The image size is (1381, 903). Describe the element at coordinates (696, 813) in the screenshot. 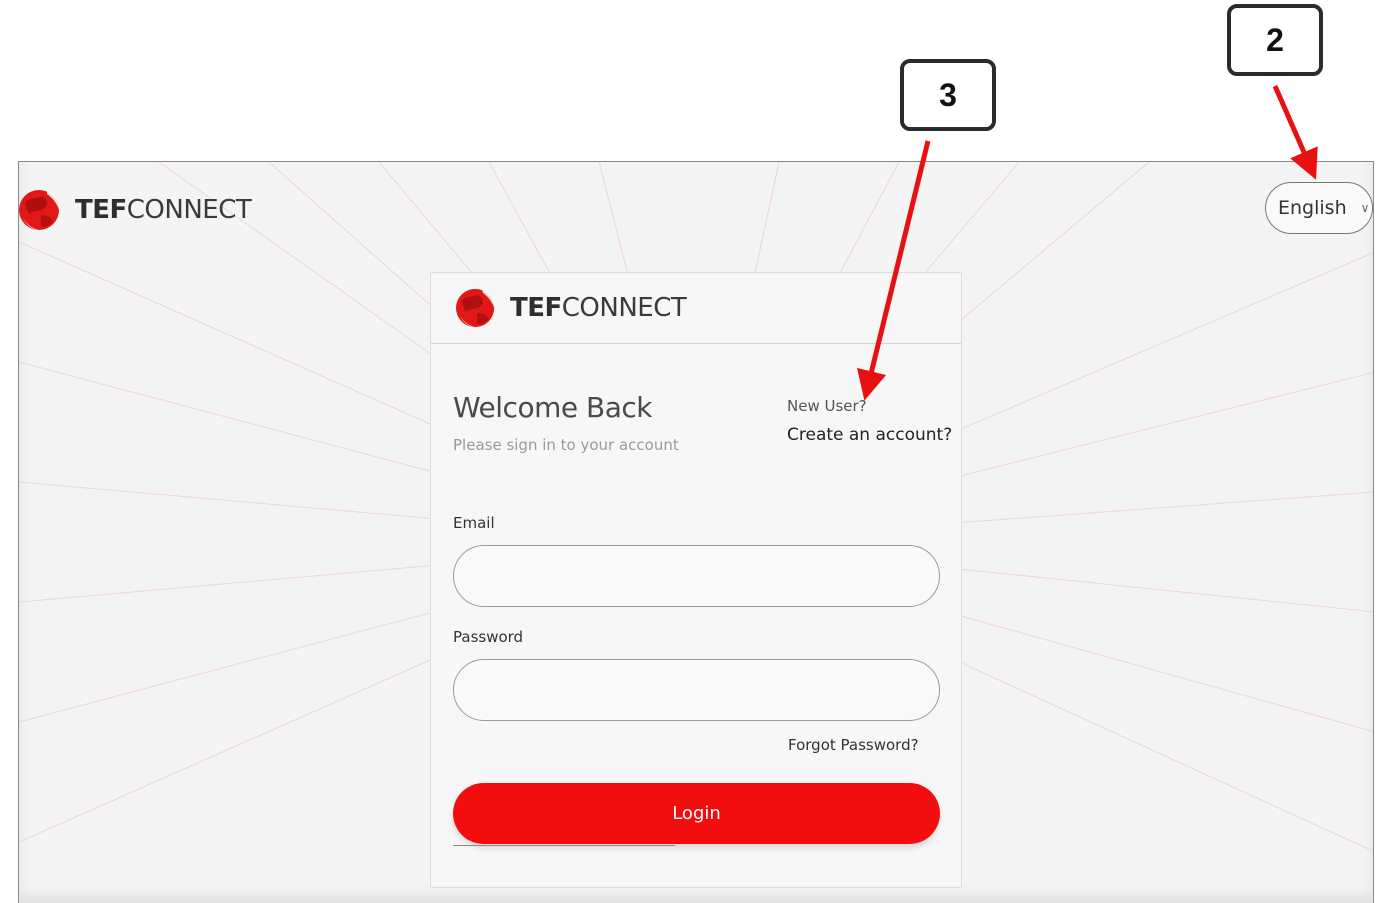

I see `login-button: Login` at that location.